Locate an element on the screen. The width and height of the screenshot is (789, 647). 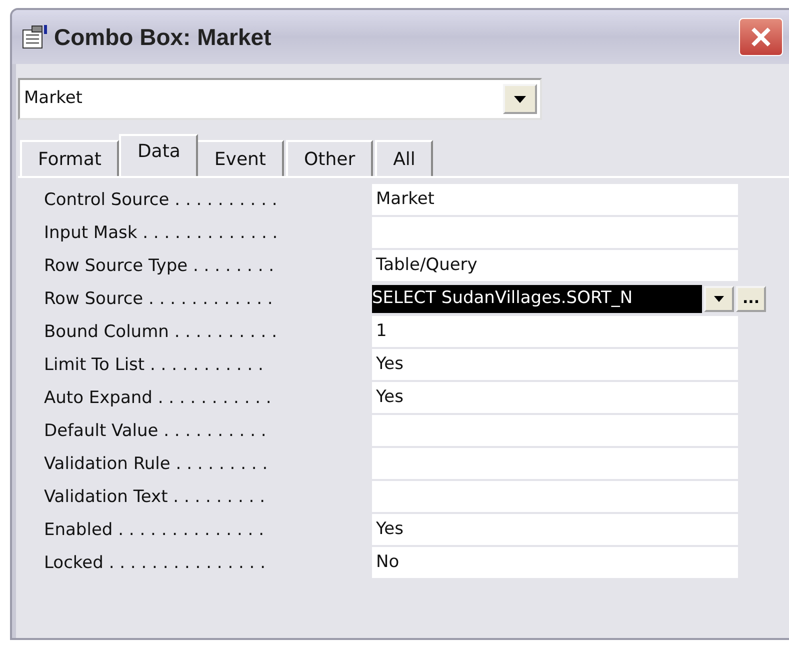
dropdown-button is located at coordinates (719, 299).